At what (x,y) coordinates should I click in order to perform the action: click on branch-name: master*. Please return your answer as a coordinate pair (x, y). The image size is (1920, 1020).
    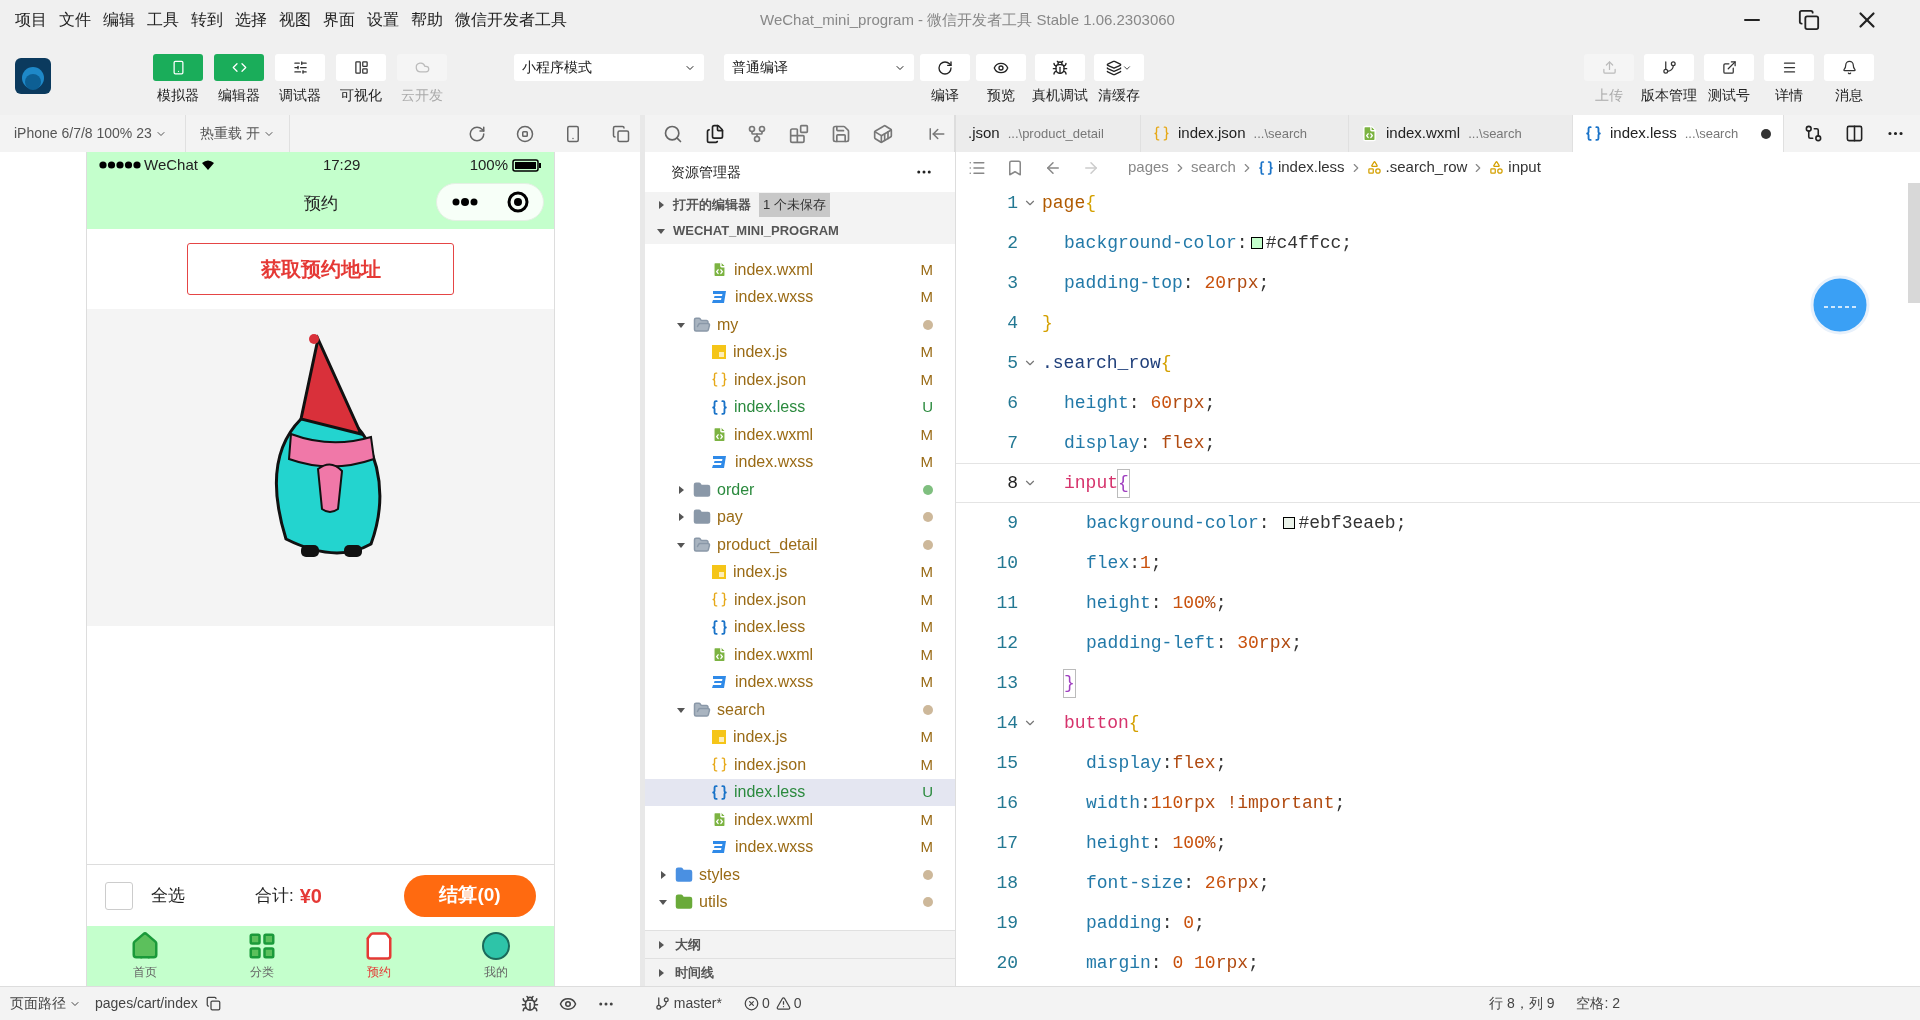
    Looking at the image, I should click on (697, 1003).